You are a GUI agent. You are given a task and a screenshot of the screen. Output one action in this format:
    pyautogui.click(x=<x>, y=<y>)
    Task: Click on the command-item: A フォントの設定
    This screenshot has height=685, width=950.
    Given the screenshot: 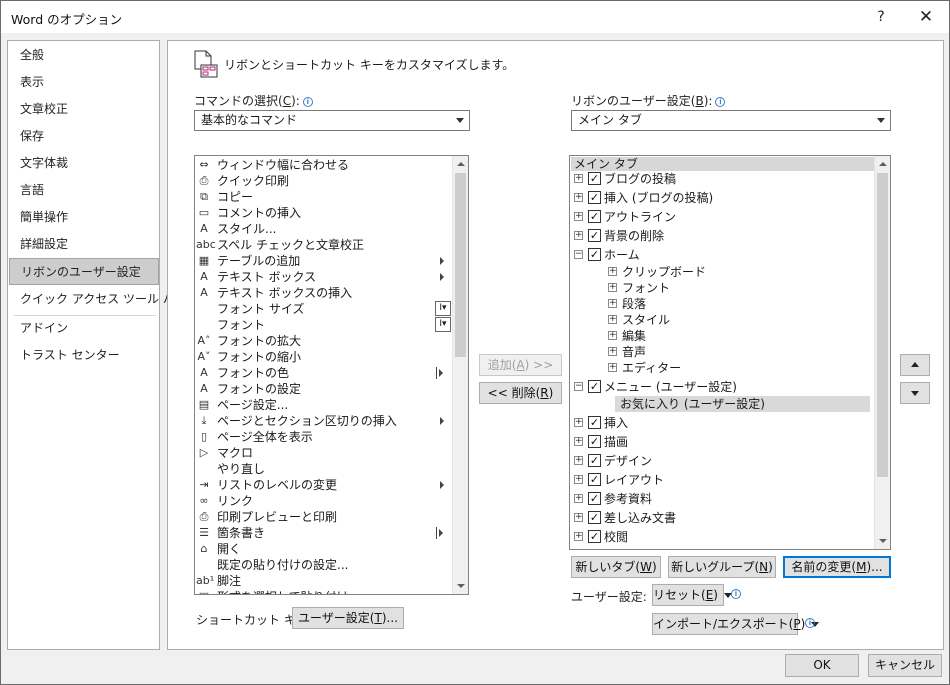 What is the action you would take?
    pyautogui.click(x=330, y=389)
    